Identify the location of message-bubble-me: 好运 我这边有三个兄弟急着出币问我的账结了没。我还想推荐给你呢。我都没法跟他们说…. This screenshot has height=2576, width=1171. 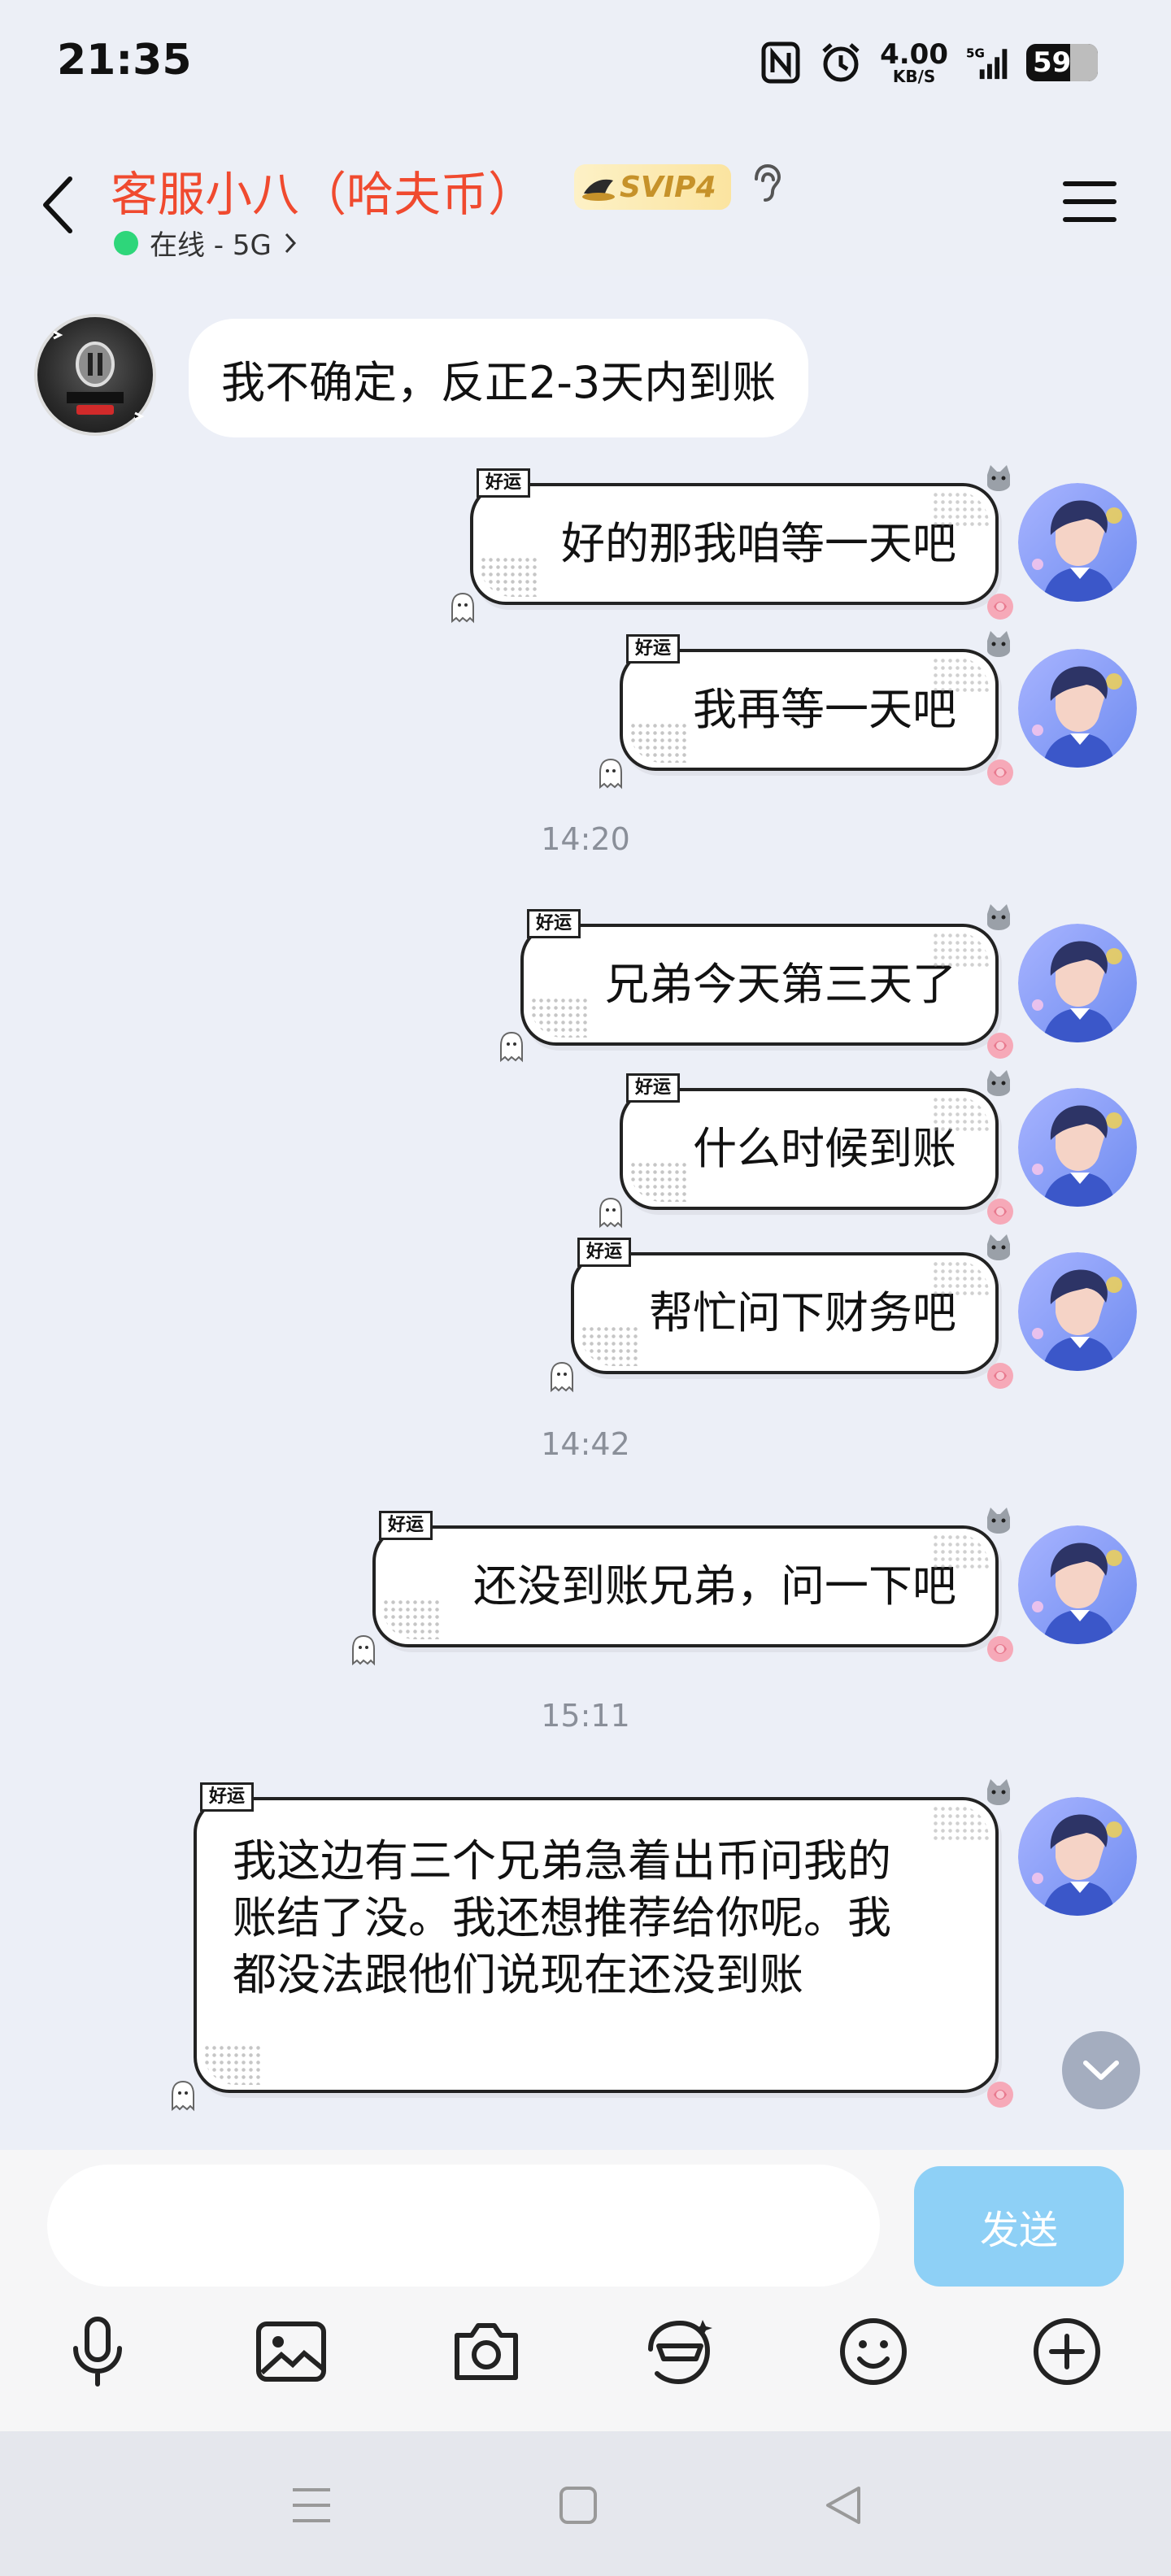
(597, 1938).